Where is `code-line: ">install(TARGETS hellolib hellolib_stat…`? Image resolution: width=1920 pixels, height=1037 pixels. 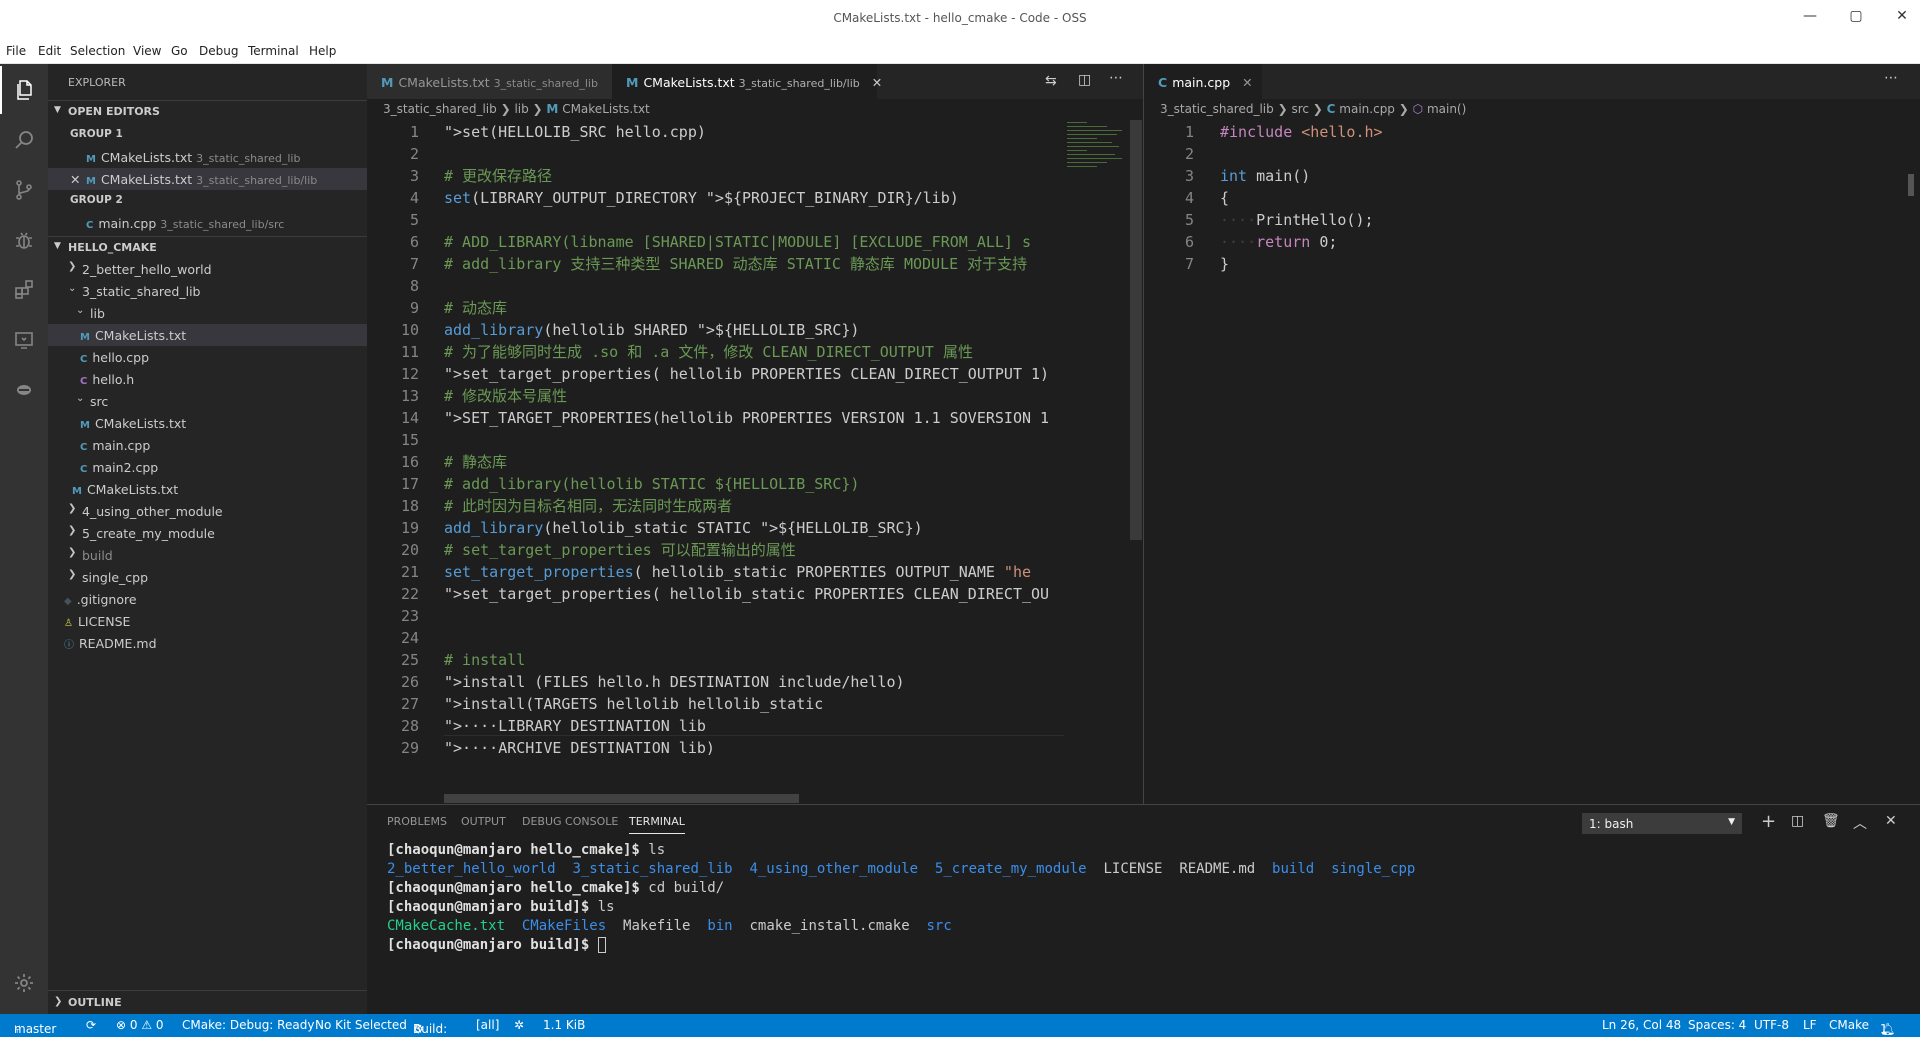
code-line: ">install(TARGETS hellolib hellolib_stat… is located at coordinates (754, 704).